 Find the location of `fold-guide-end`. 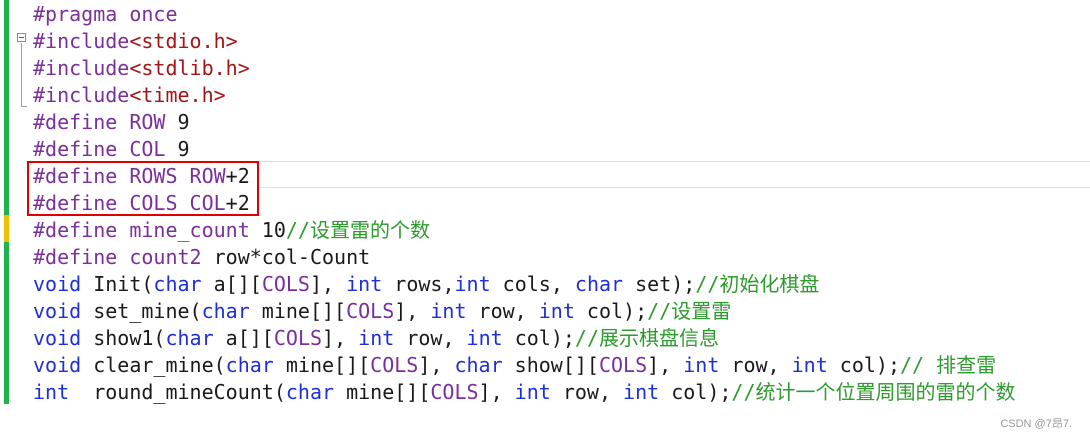

fold-guide-end is located at coordinates (24, 106).